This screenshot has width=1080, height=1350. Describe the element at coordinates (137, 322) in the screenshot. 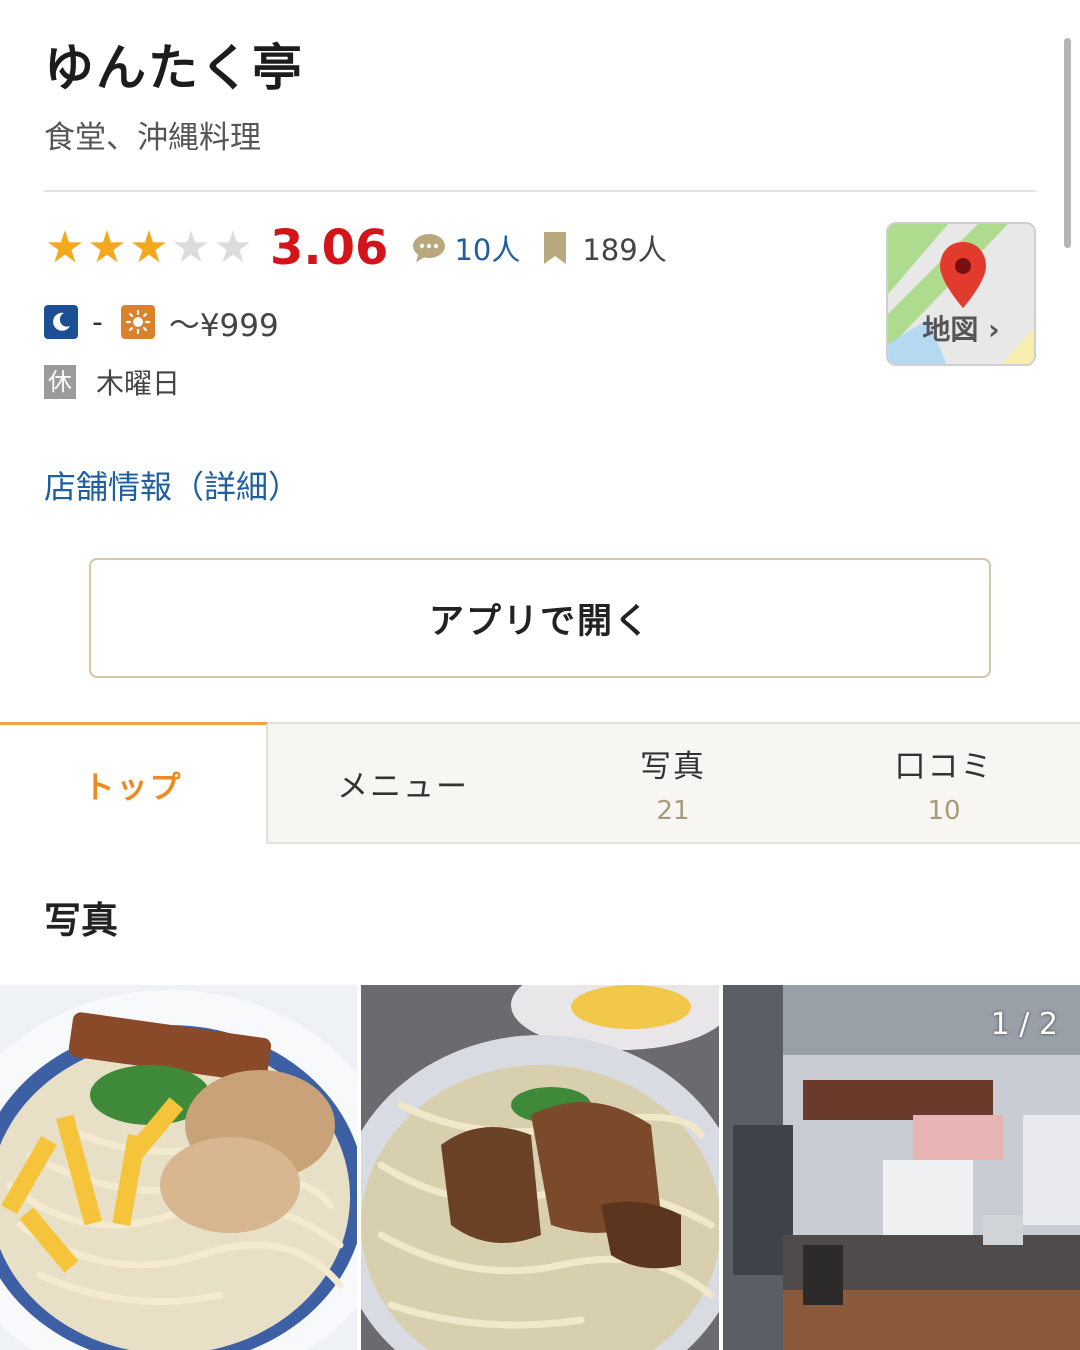

I see `sun-icon` at that location.